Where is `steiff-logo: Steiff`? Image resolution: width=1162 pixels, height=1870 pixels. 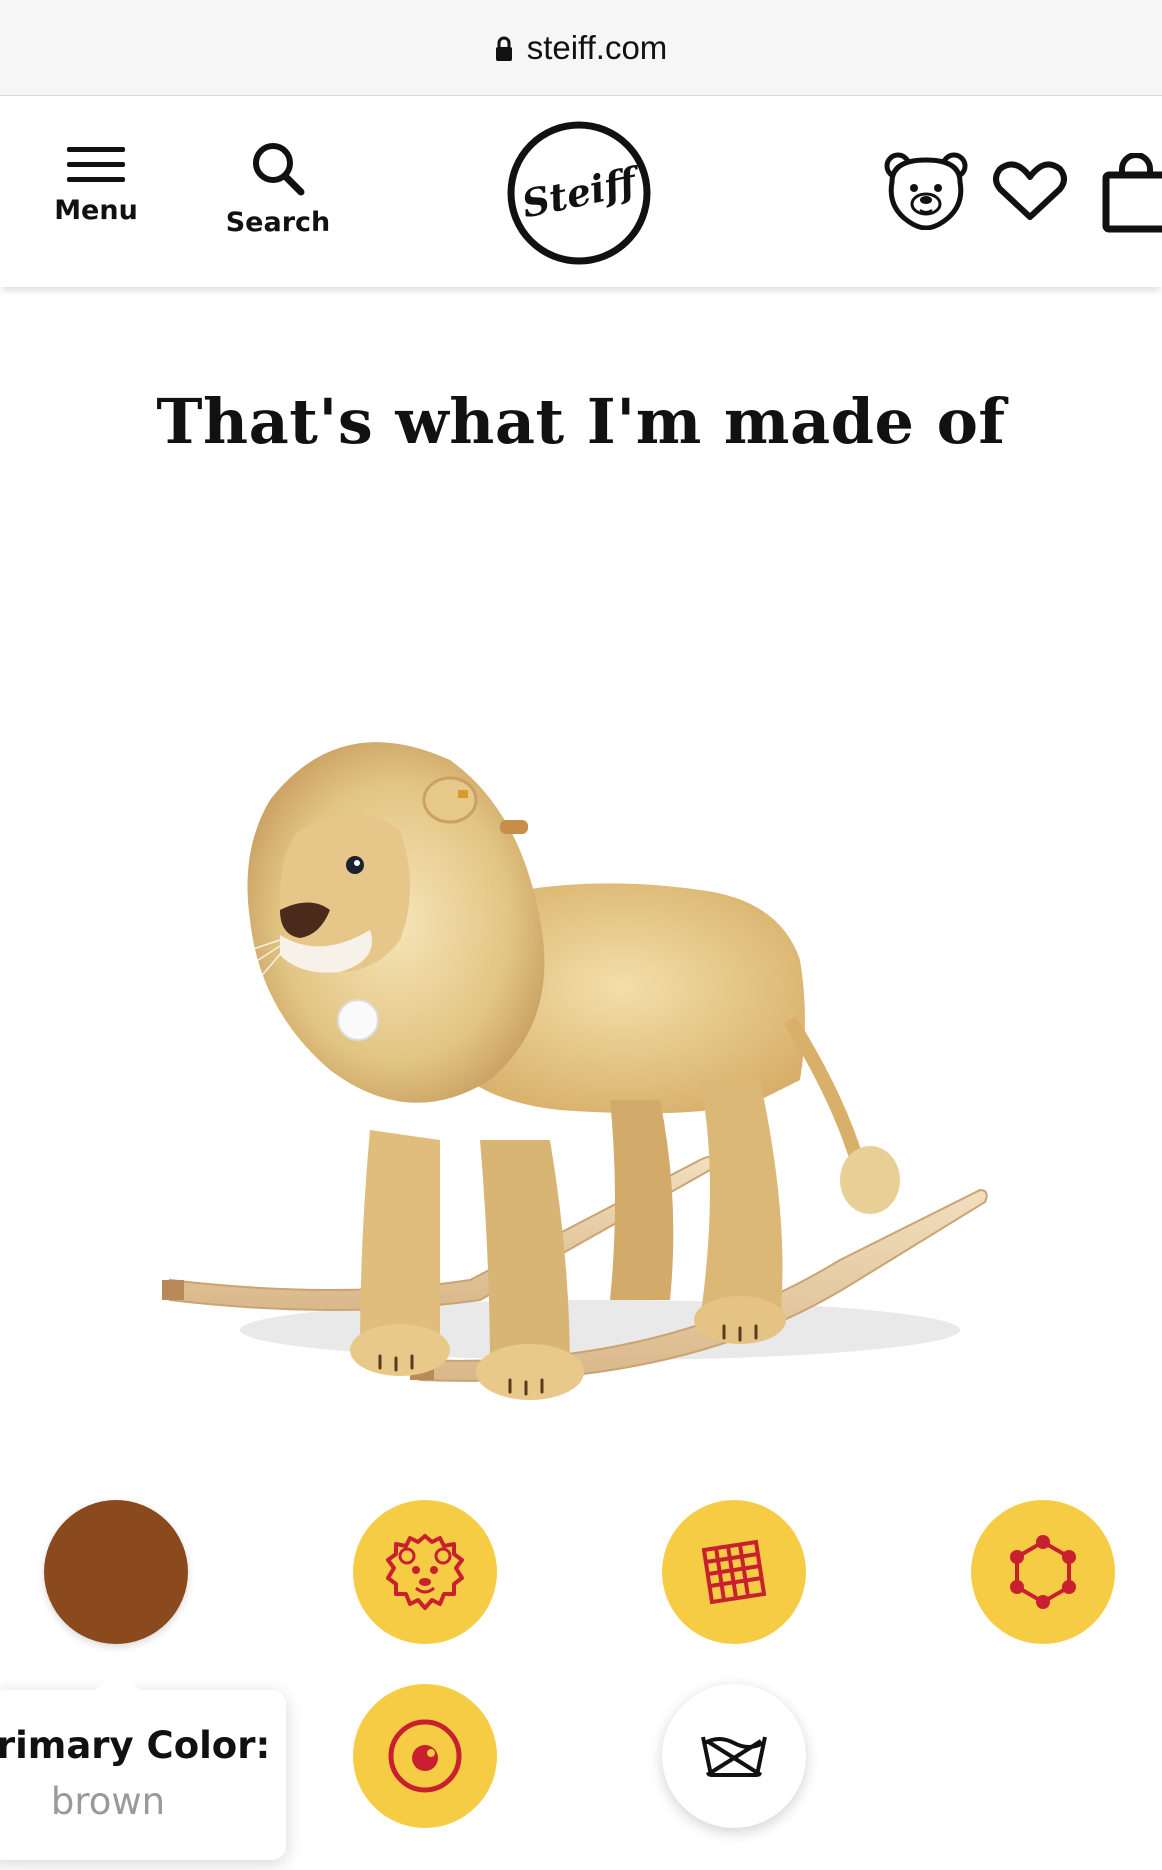
steiff-logo: Steiff is located at coordinates (579, 193).